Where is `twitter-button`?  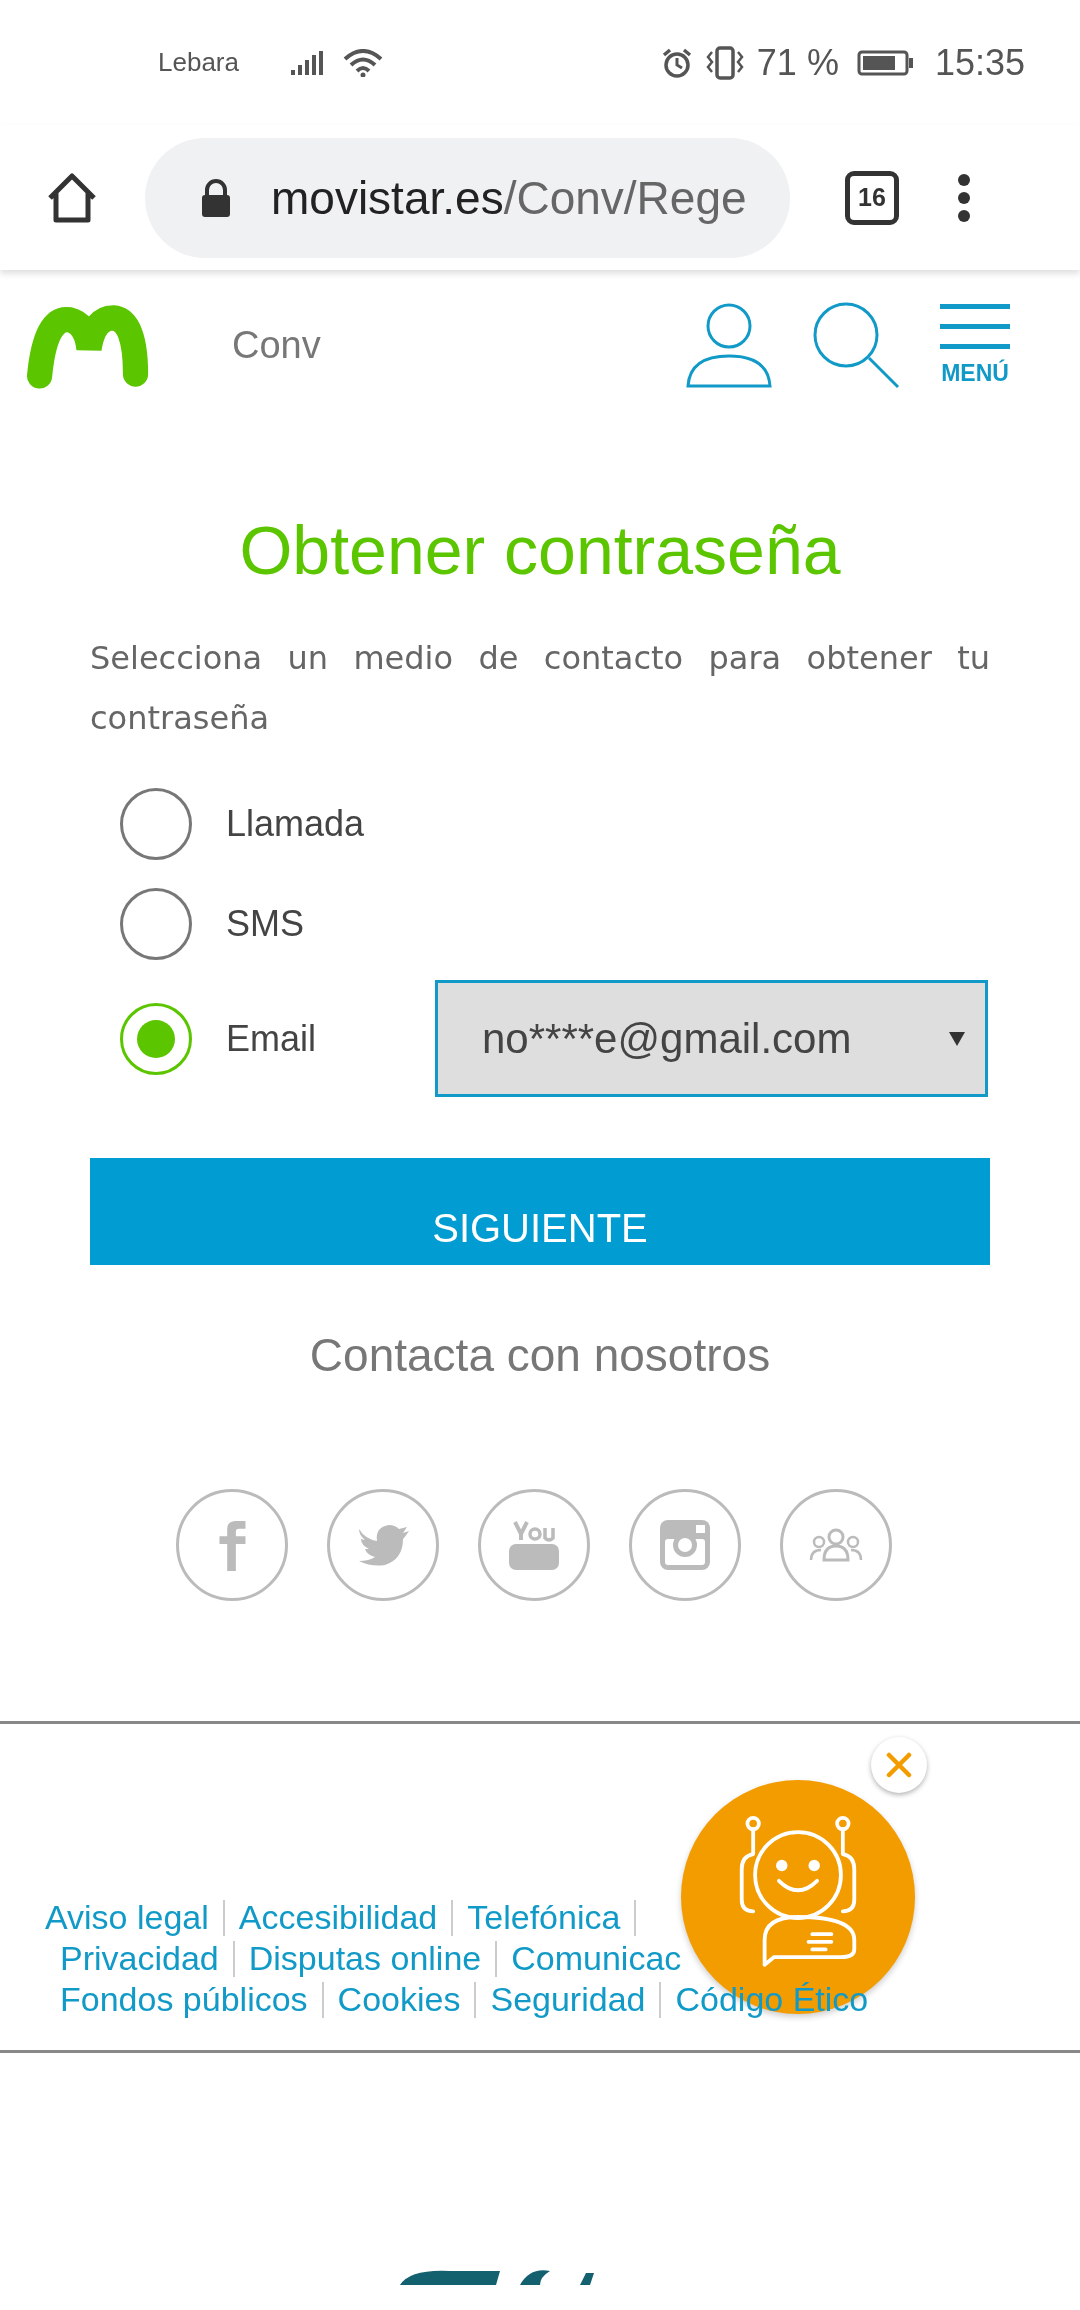 twitter-button is located at coordinates (383, 1545).